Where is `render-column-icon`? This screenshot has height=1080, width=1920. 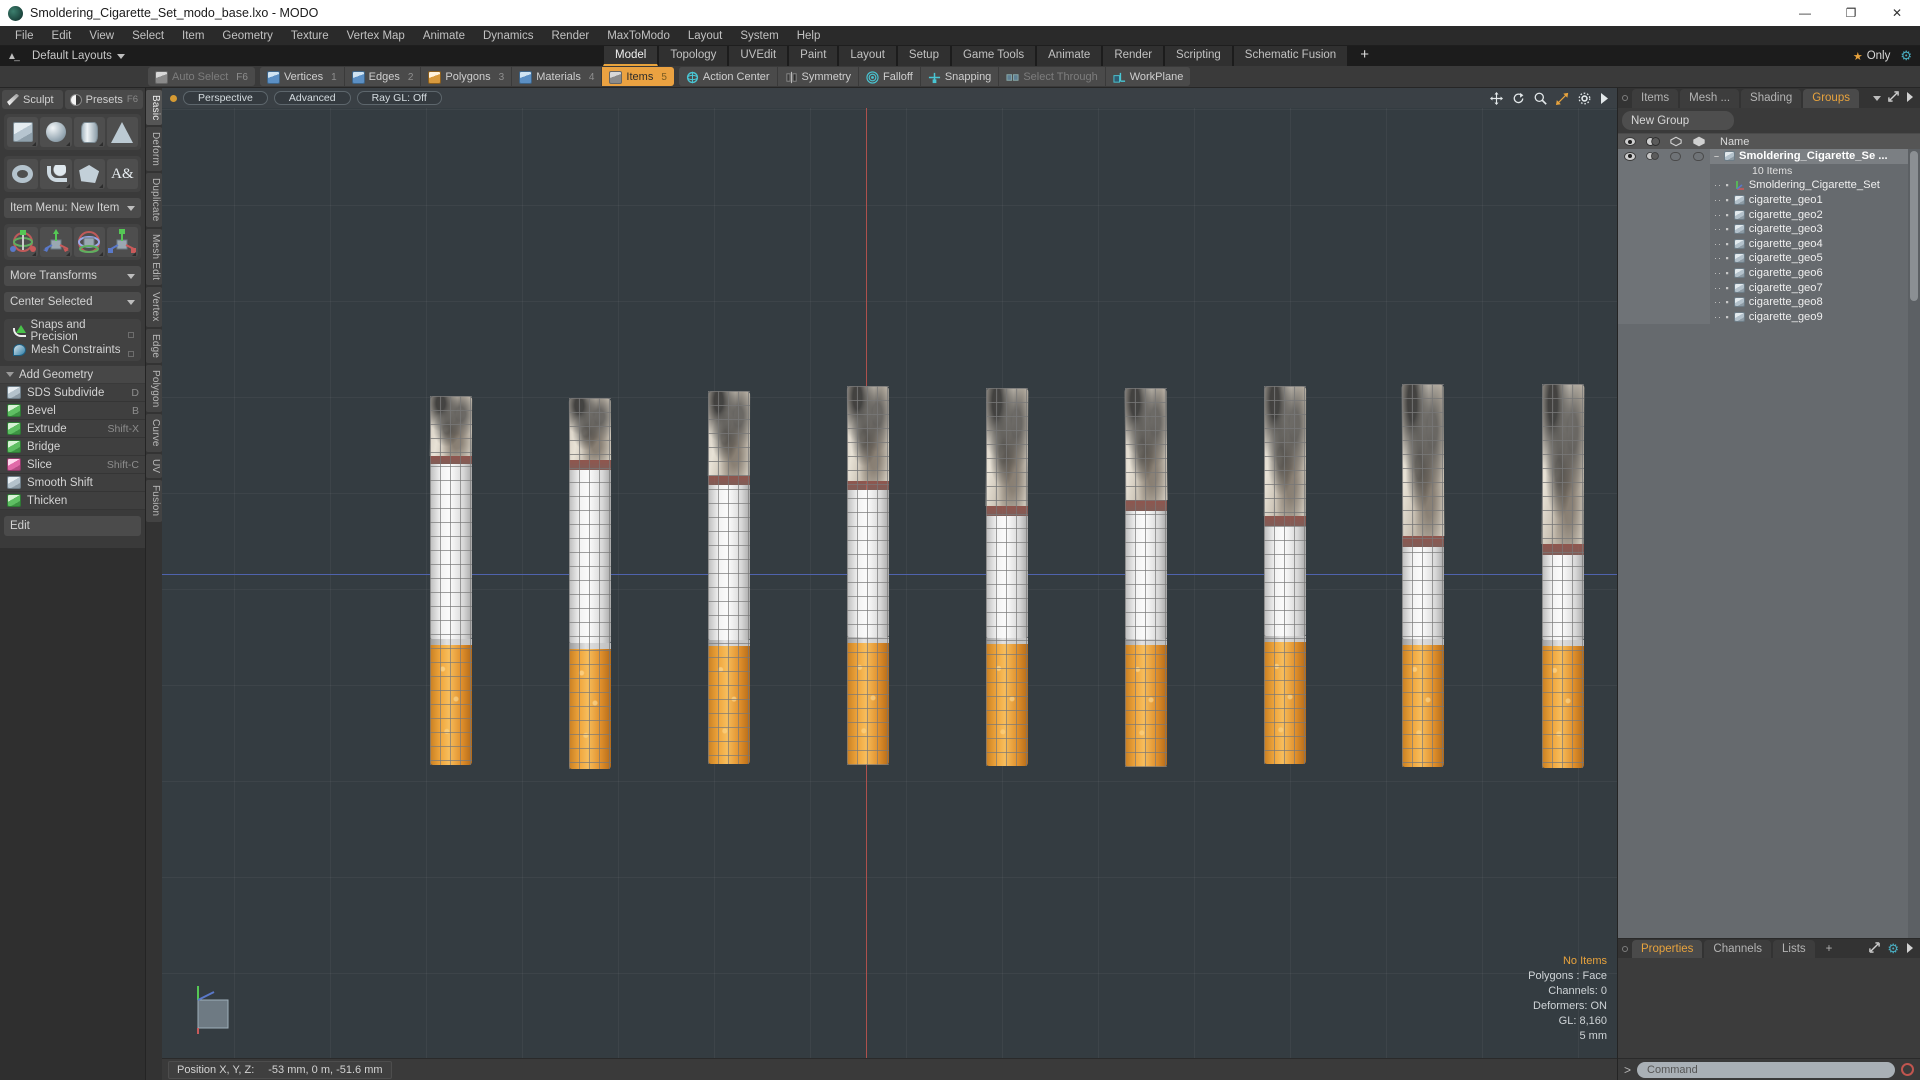
render-column-icon is located at coordinates (1675, 141).